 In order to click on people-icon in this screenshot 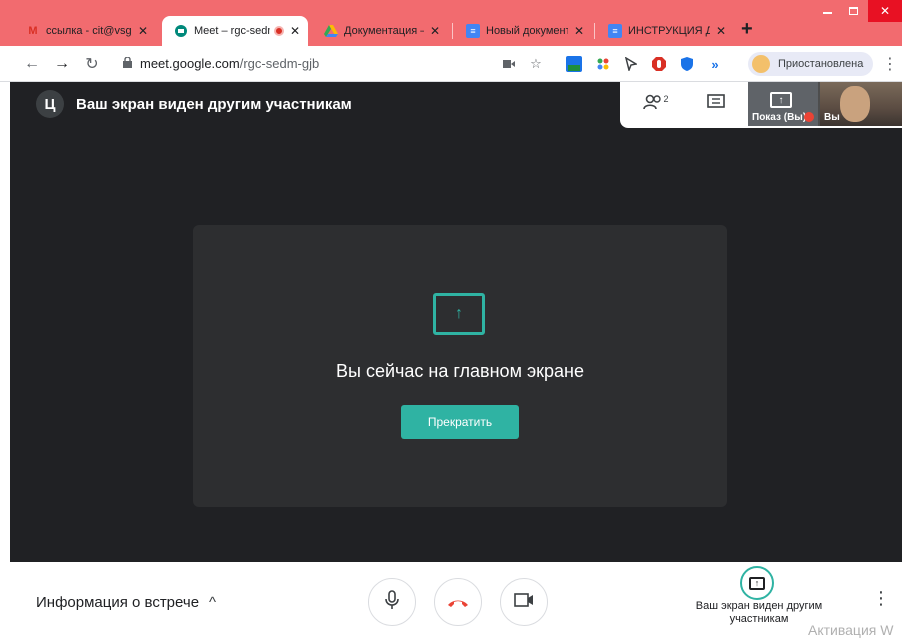, I will do `click(654, 104)`.